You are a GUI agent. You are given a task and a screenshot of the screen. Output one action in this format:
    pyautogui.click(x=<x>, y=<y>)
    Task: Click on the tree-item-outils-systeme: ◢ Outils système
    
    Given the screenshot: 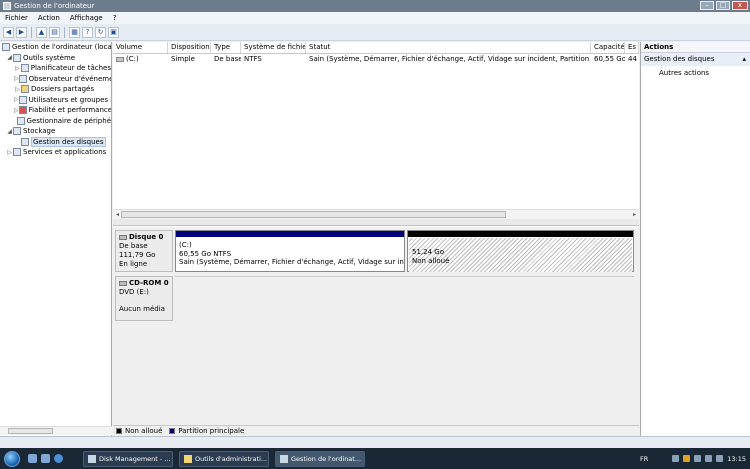 What is the action you would take?
    pyautogui.click(x=55, y=58)
    